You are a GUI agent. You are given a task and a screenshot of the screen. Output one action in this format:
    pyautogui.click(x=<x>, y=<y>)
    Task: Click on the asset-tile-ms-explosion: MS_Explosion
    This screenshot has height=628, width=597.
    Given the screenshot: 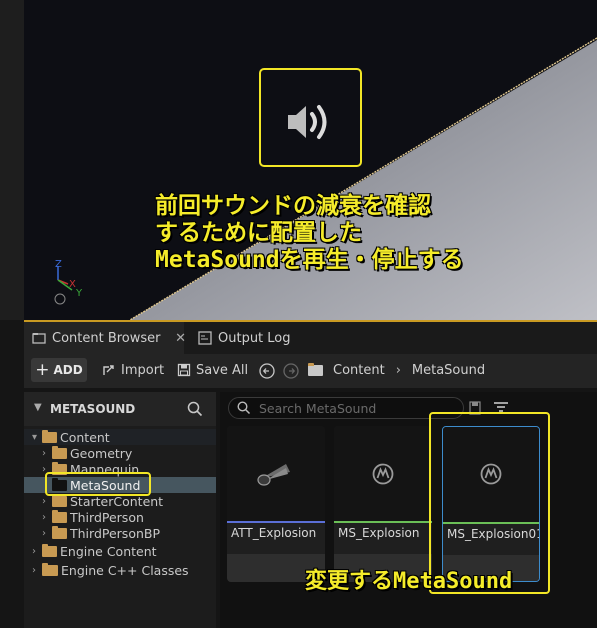 What is the action you would take?
    pyautogui.click(x=383, y=504)
    